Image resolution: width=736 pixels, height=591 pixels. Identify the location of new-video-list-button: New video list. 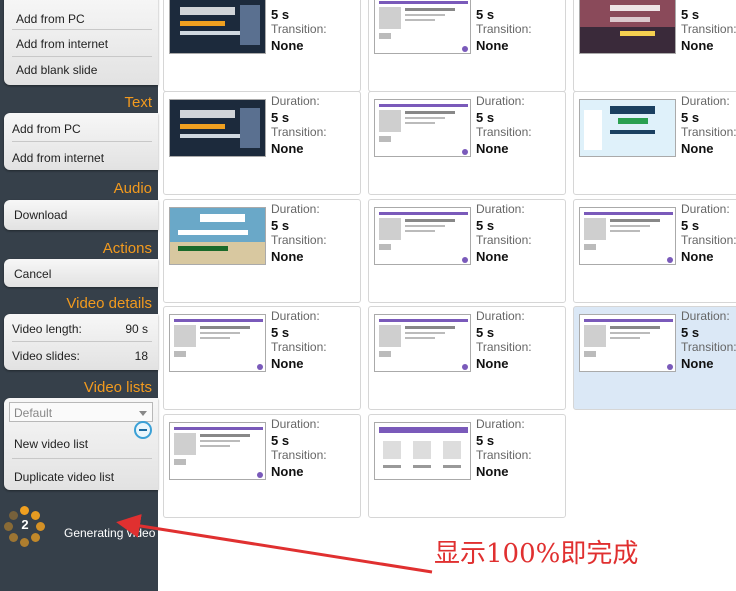
(51, 444).